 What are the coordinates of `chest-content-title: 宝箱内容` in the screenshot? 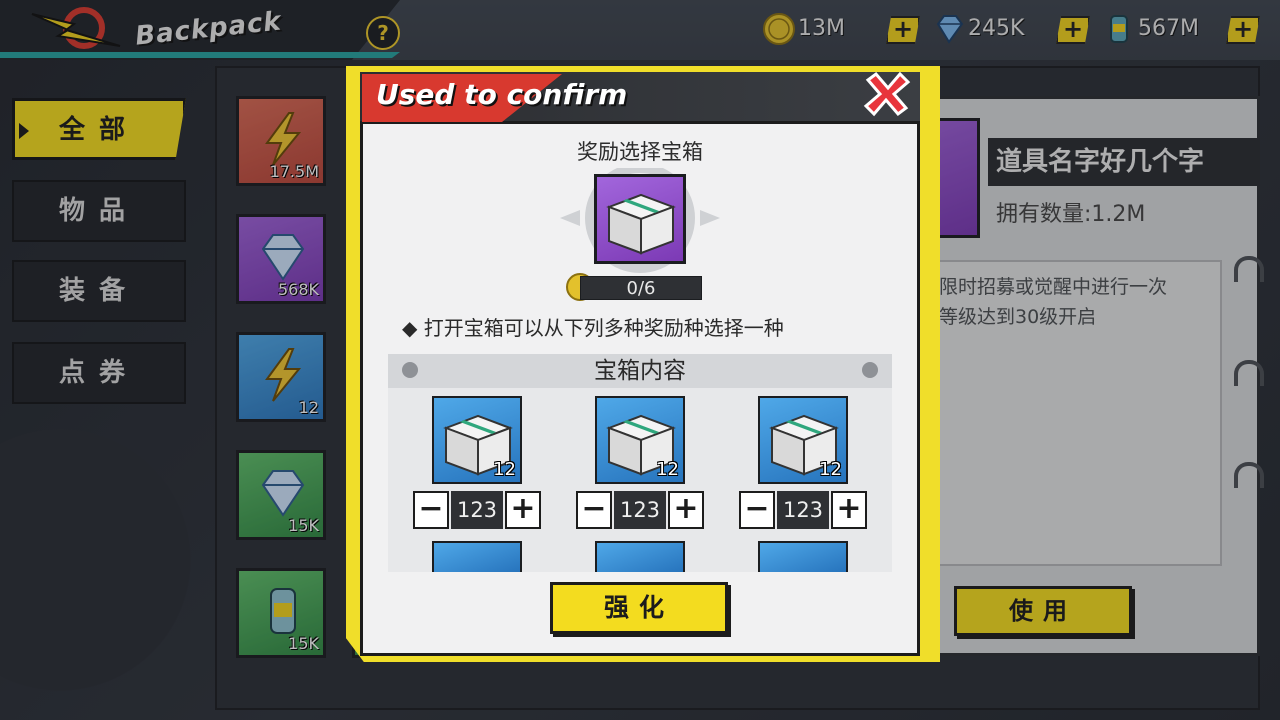 It's located at (640, 371).